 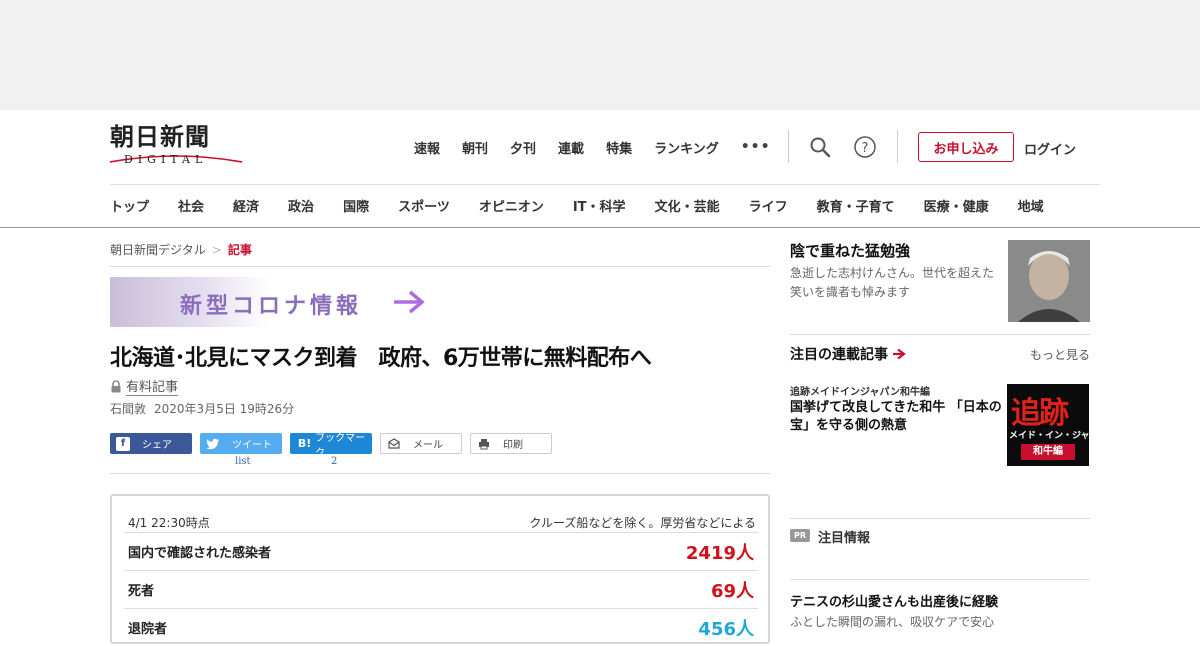 I want to click on author-name: 石間敦, so click(x=128, y=409).